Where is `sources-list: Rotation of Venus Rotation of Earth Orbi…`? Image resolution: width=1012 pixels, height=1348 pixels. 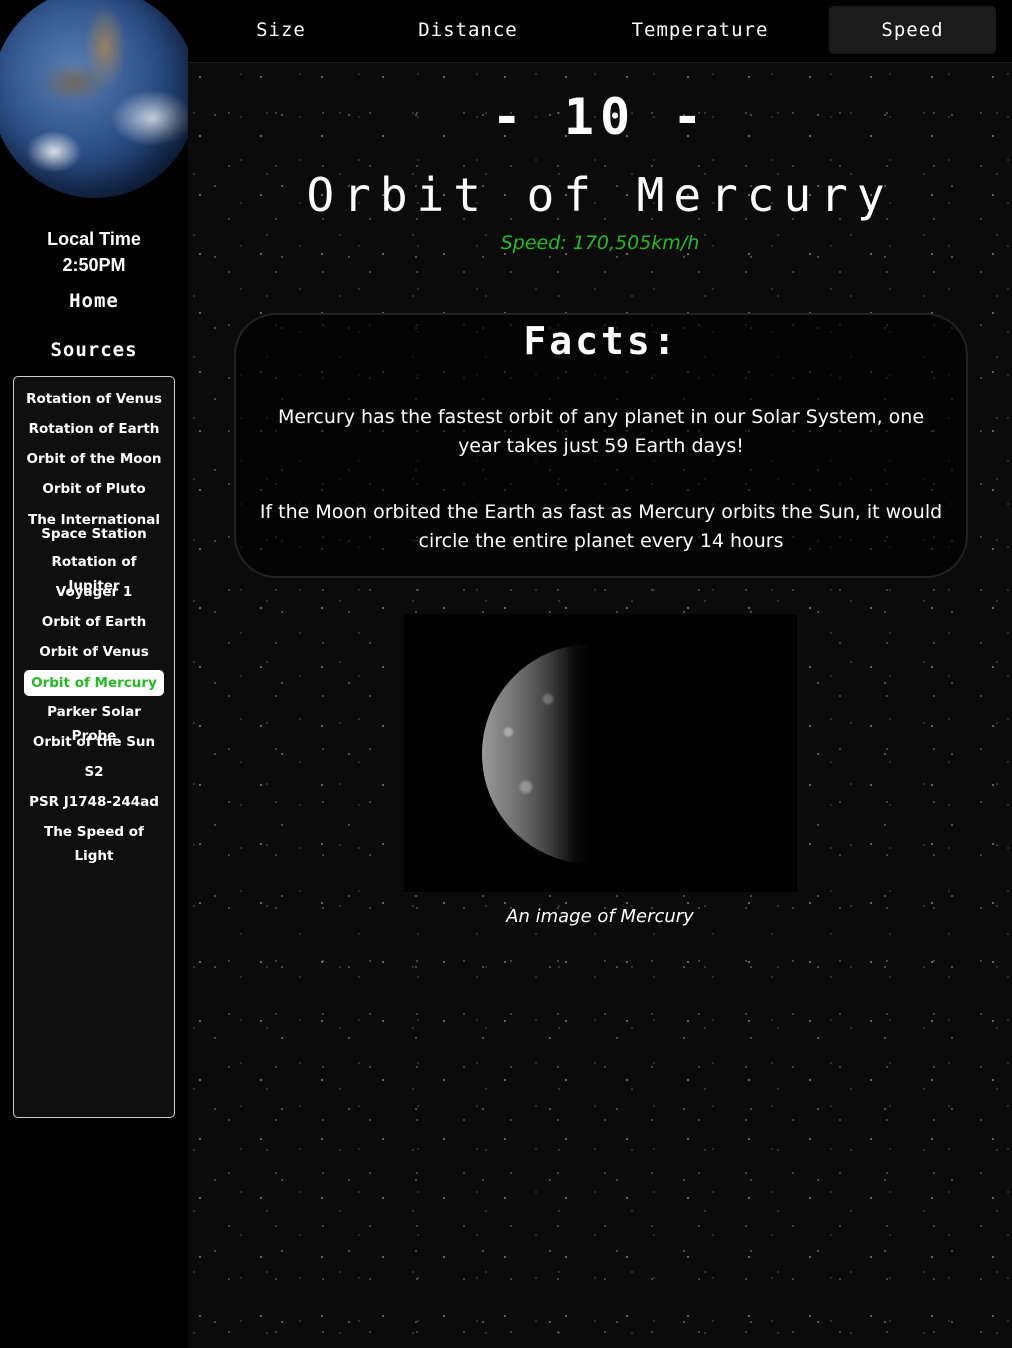
sources-list: Rotation of Venus Rotation of Earth Orbi… is located at coordinates (94, 747).